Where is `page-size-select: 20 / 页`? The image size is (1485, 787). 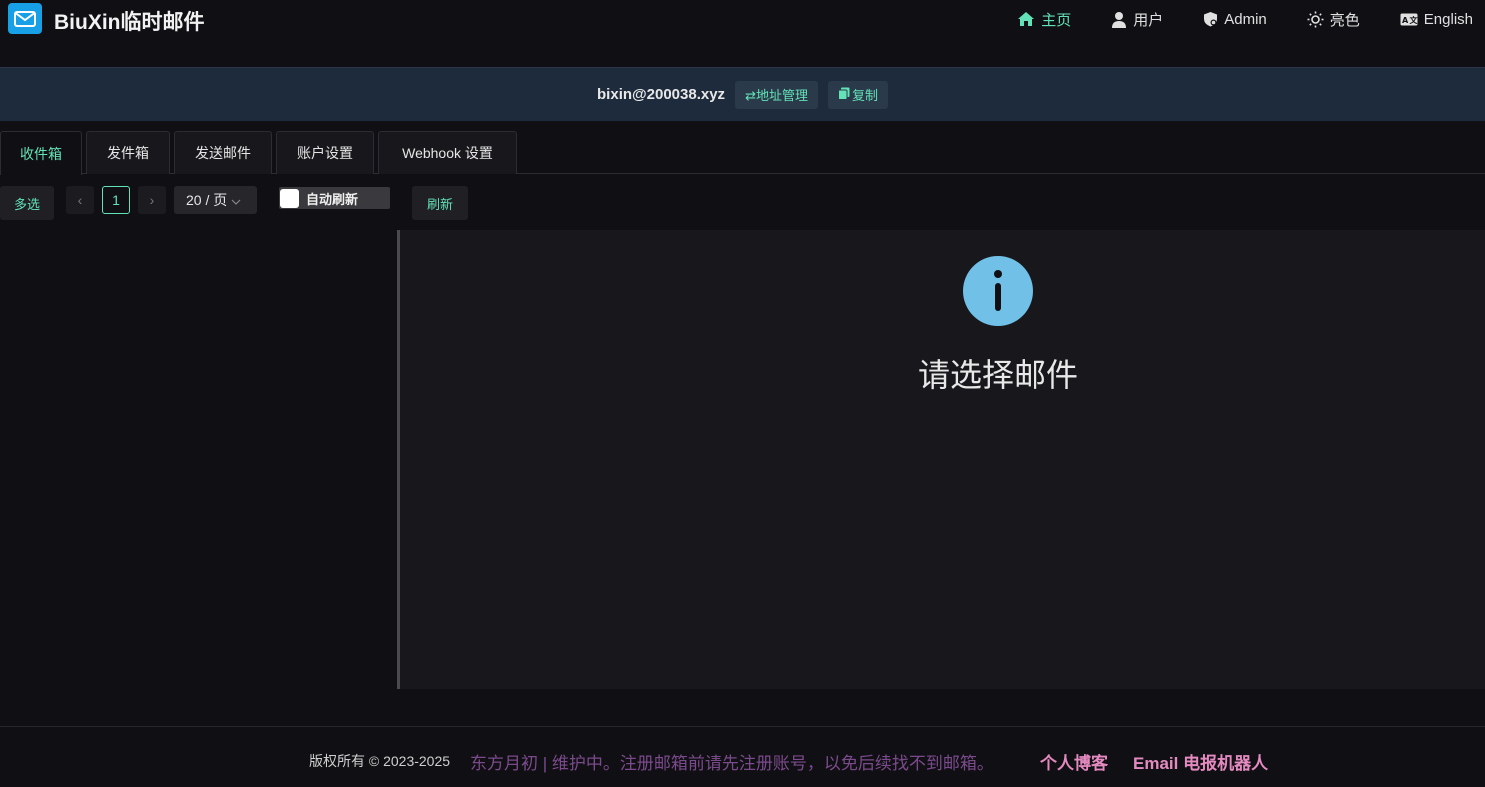
page-size-select: 20 / 页 is located at coordinates (215, 200).